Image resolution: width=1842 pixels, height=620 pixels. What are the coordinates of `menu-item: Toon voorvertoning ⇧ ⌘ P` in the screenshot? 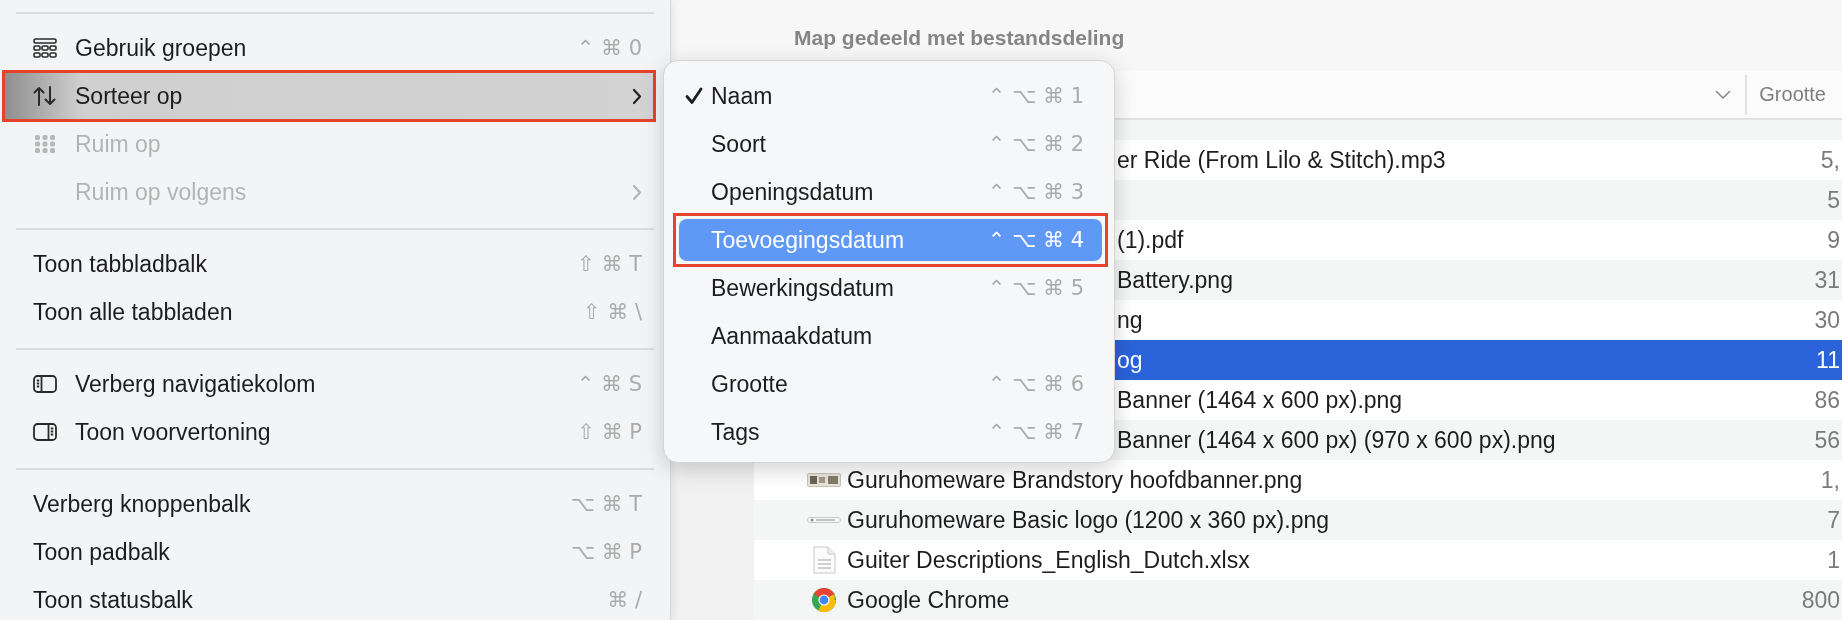 It's located at (329, 432).